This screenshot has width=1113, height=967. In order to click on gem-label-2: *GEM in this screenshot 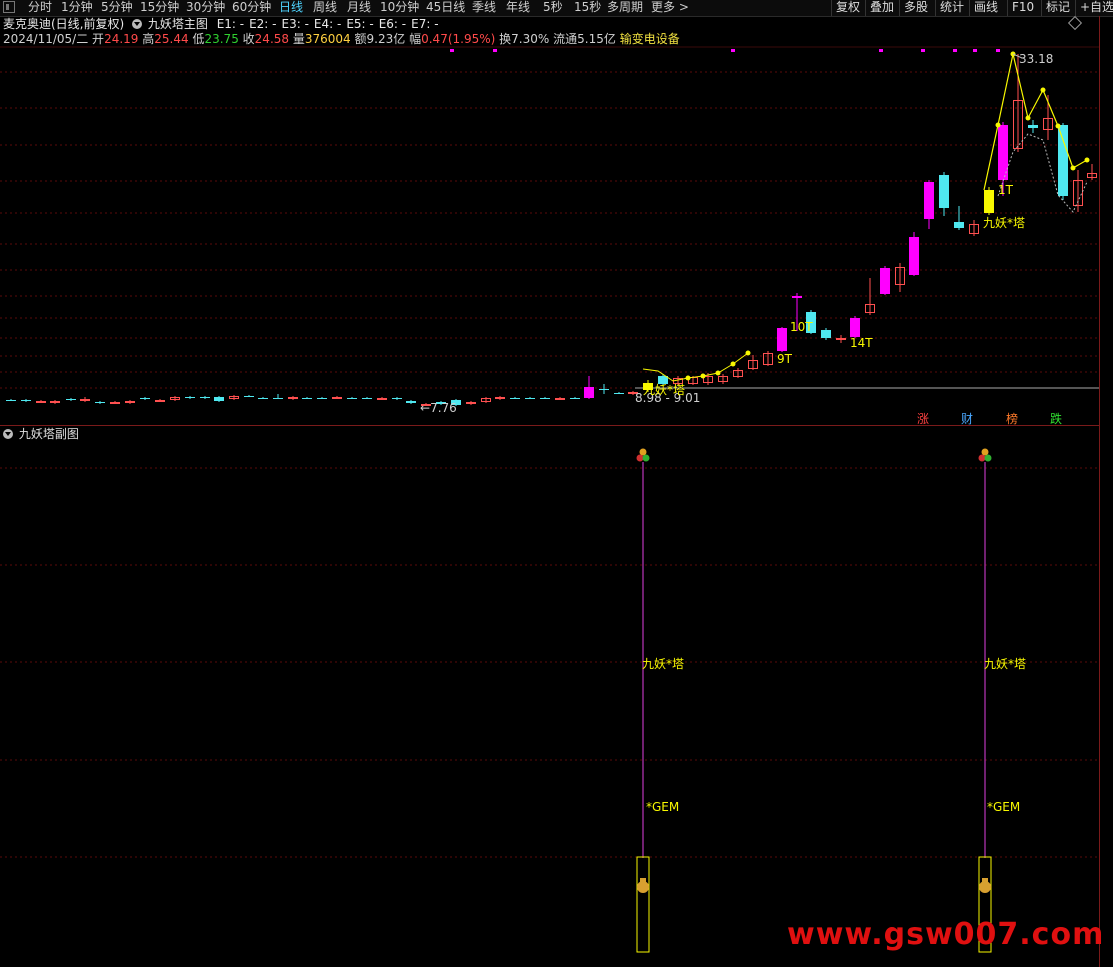, I will do `click(1003, 807)`.